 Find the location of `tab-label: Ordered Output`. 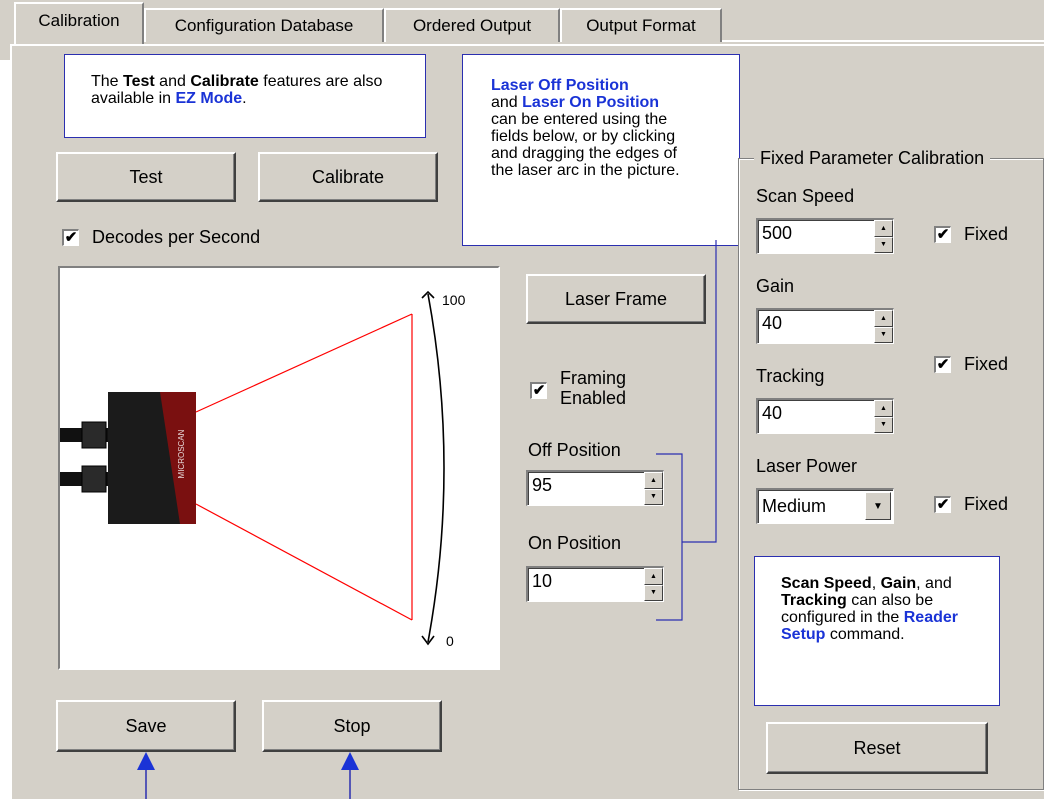

tab-label: Ordered Output is located at coordinates (472, 25).